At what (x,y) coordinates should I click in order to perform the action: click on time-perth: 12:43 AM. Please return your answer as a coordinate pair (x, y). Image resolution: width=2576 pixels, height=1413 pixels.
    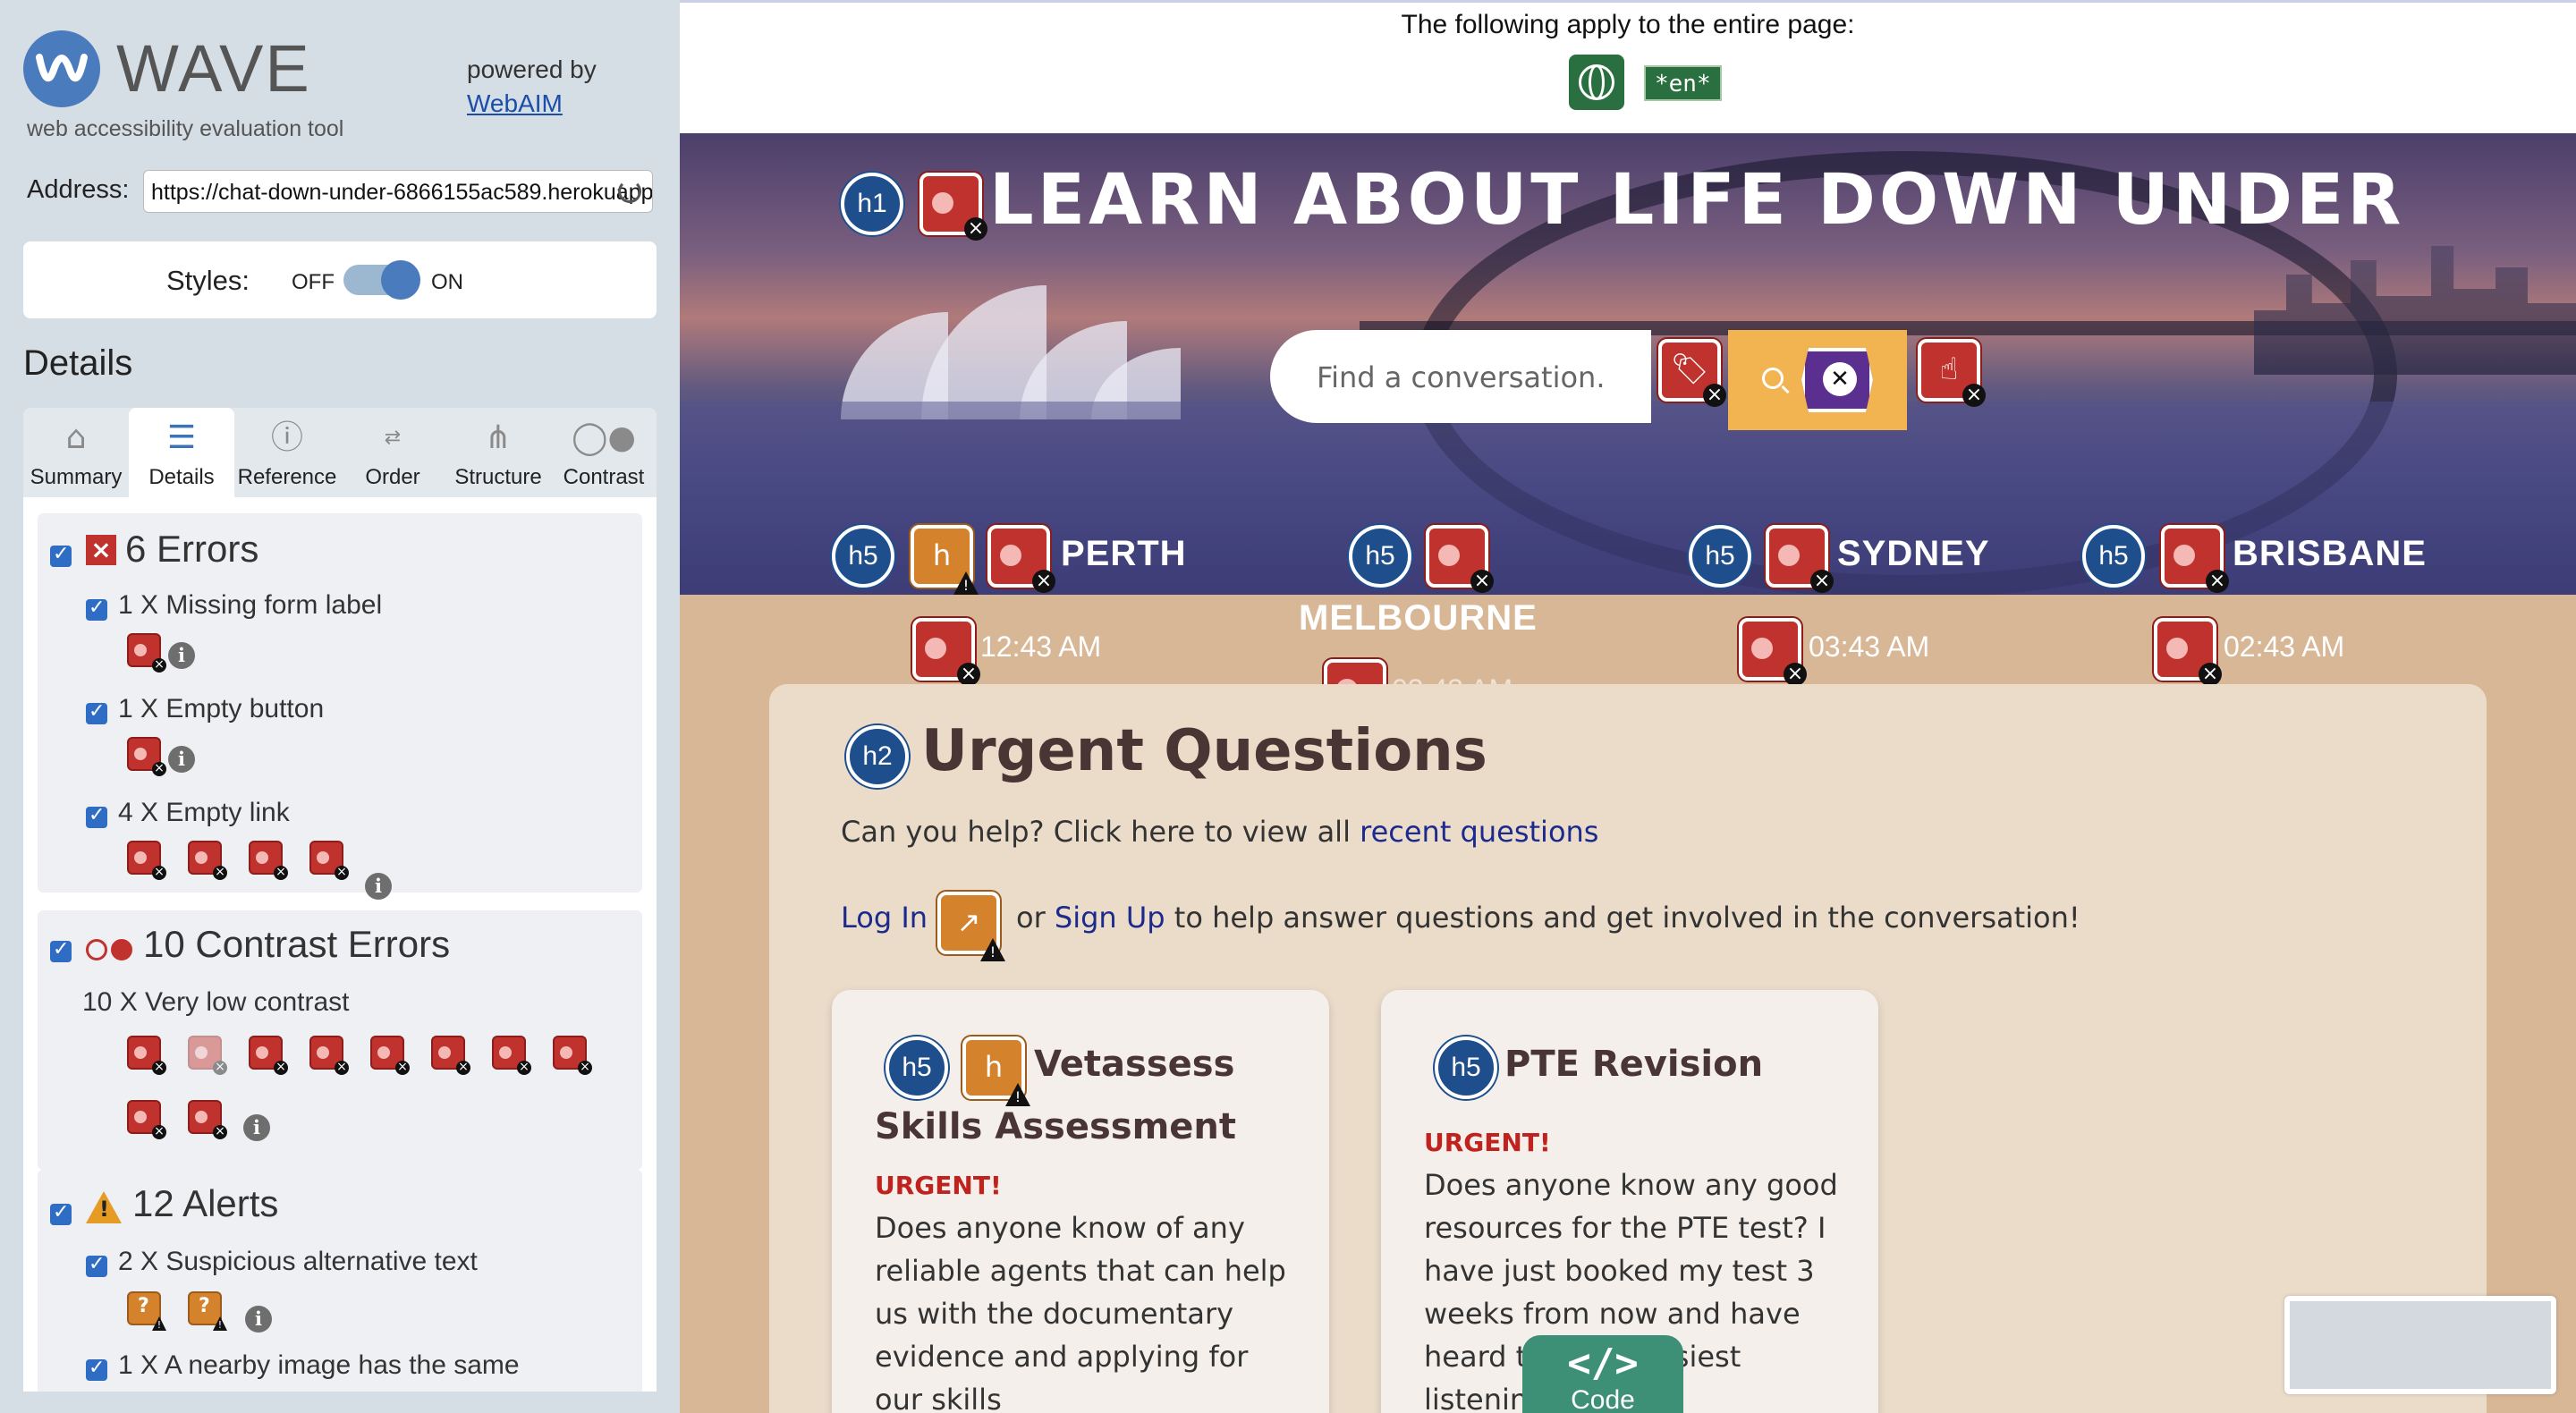
    Looking at the image, I should click on (1041, 646).